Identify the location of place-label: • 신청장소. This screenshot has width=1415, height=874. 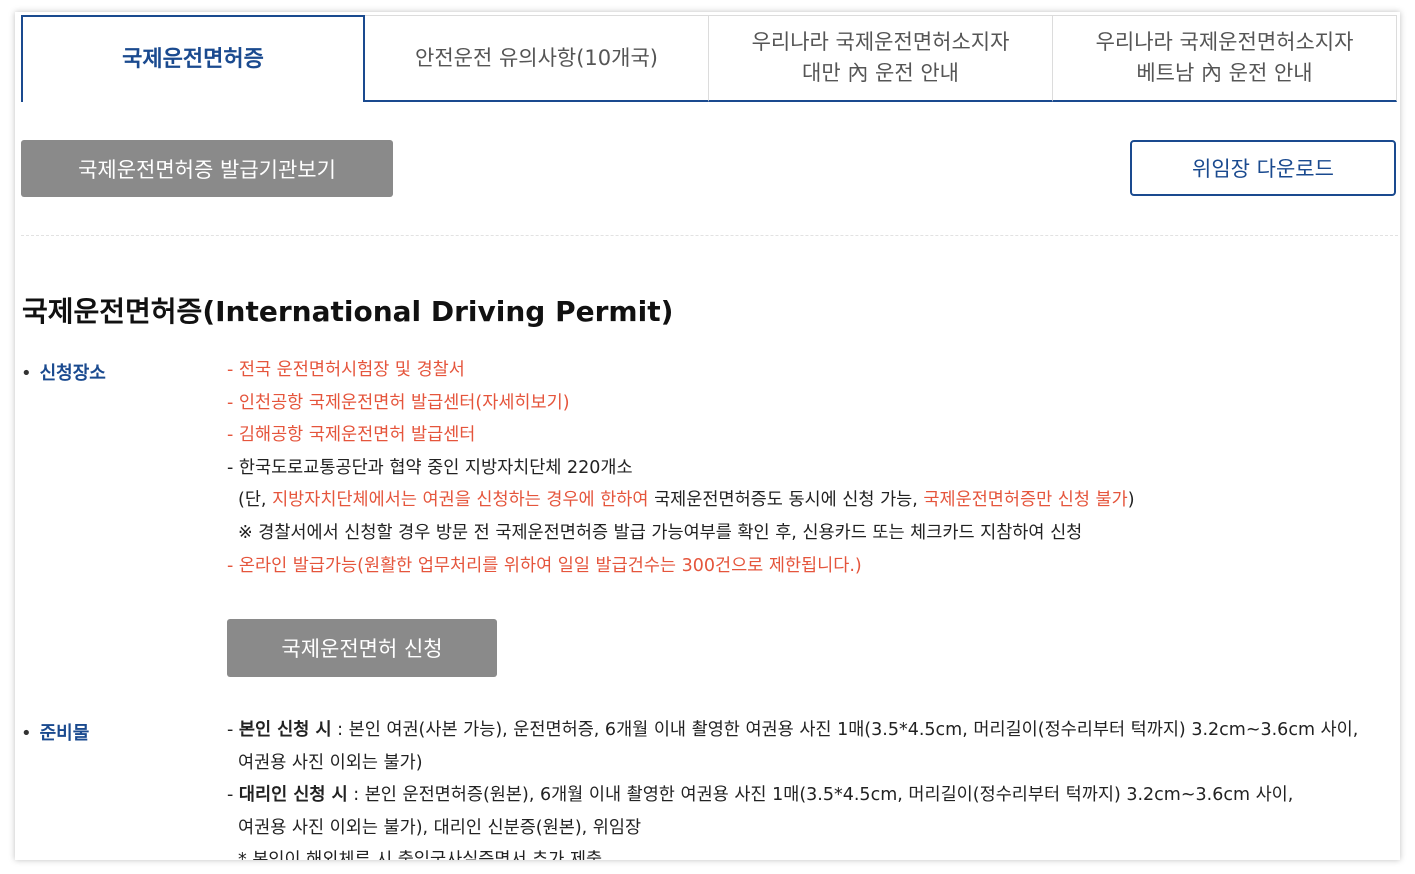
(63, 372).